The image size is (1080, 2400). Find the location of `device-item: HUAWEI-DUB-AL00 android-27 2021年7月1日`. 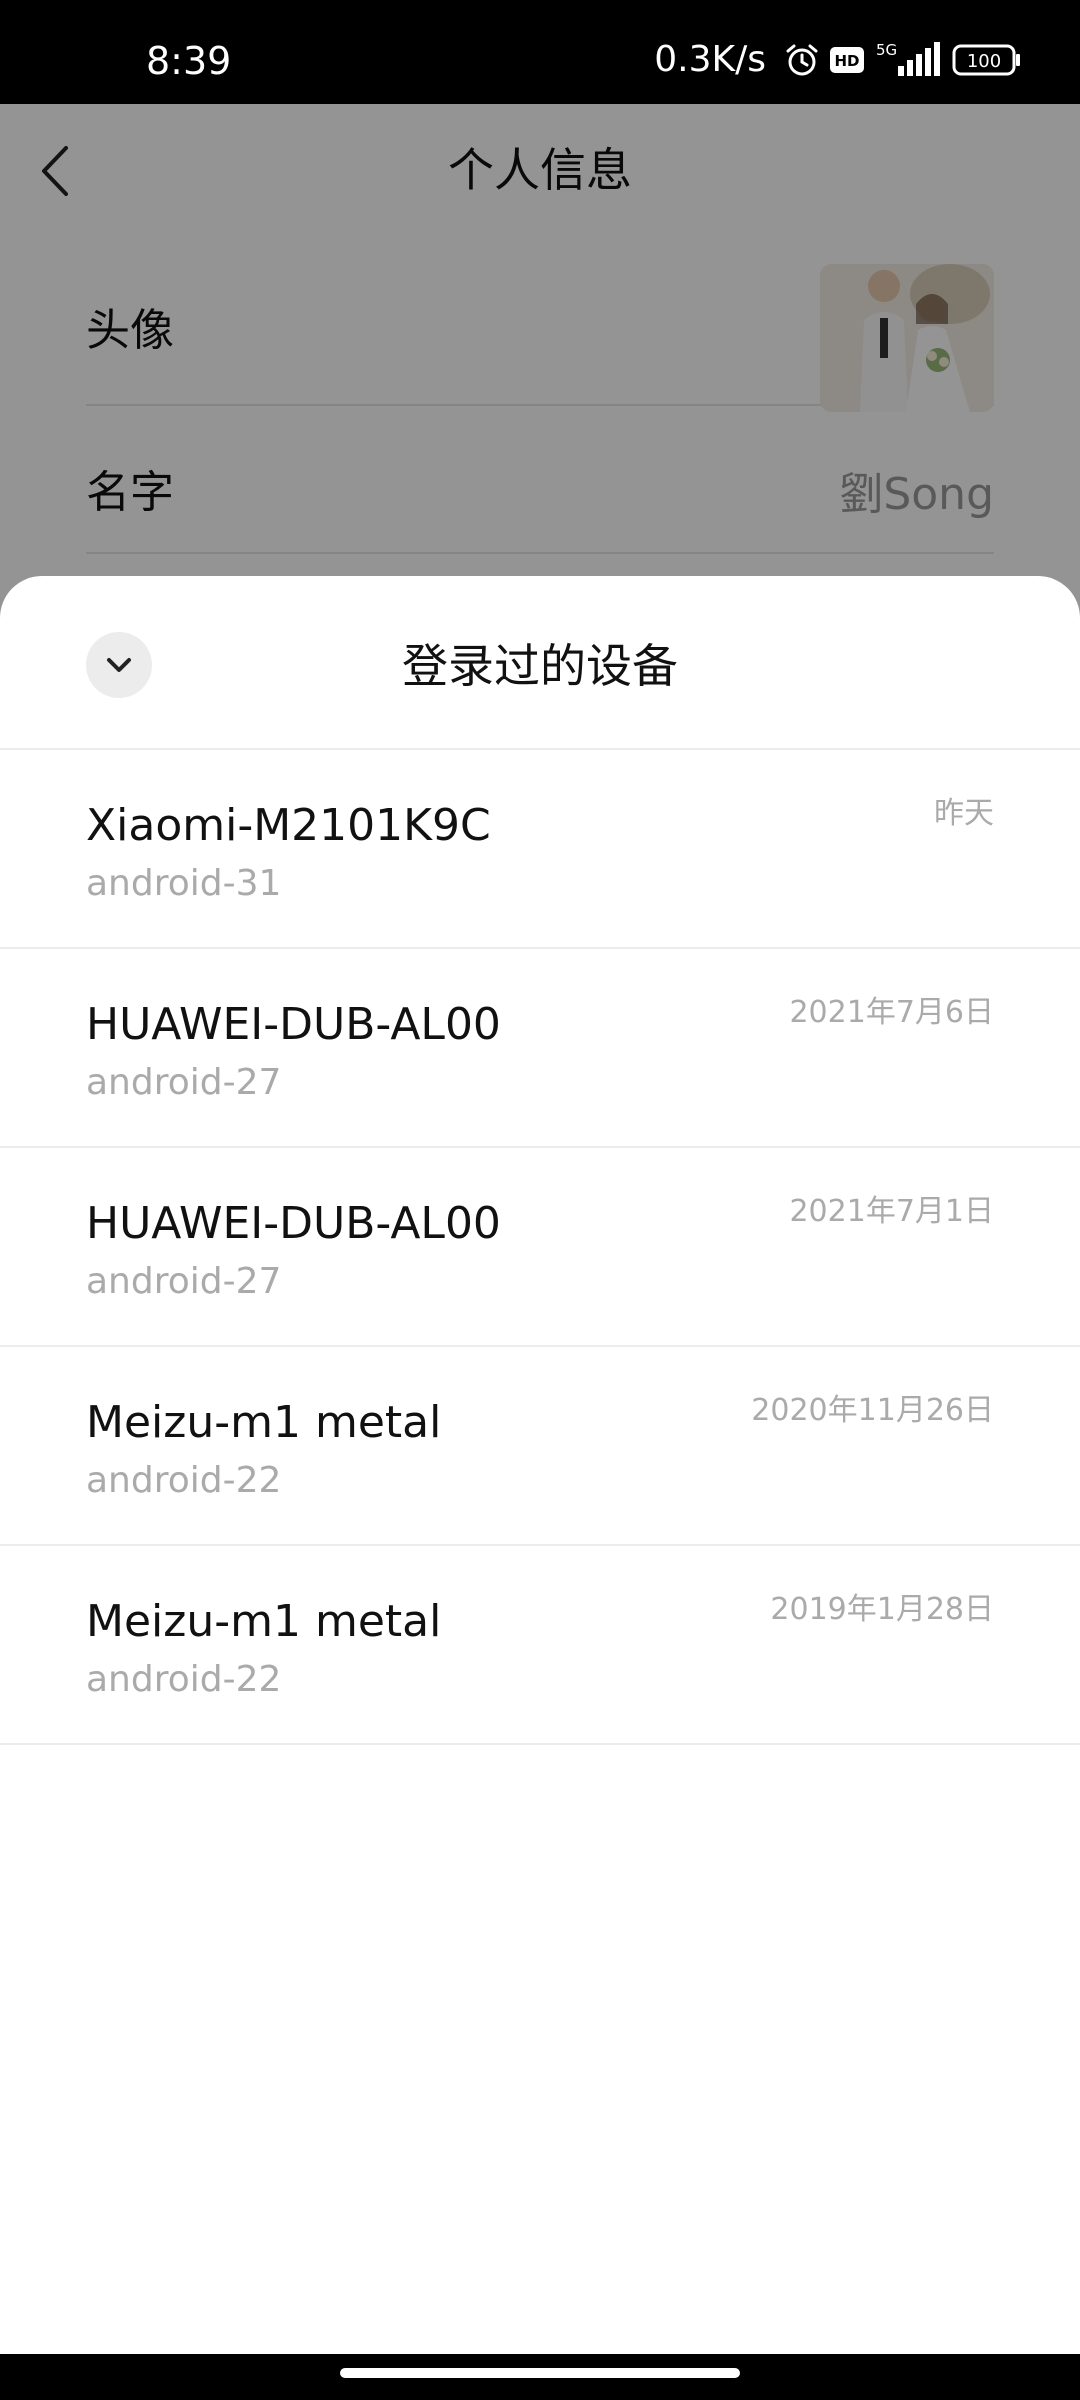

device-item: HUAWEI-DUB-AL00 android-27 2021年7月1日 is located at coordinates (540, 1247).